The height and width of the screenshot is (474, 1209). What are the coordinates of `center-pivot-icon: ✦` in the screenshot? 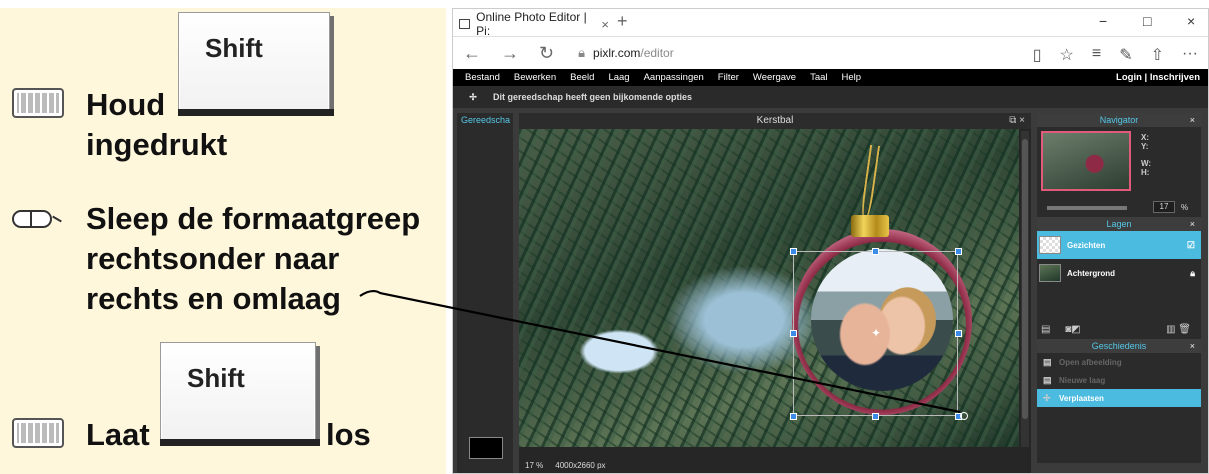 It's located at (876, 333).